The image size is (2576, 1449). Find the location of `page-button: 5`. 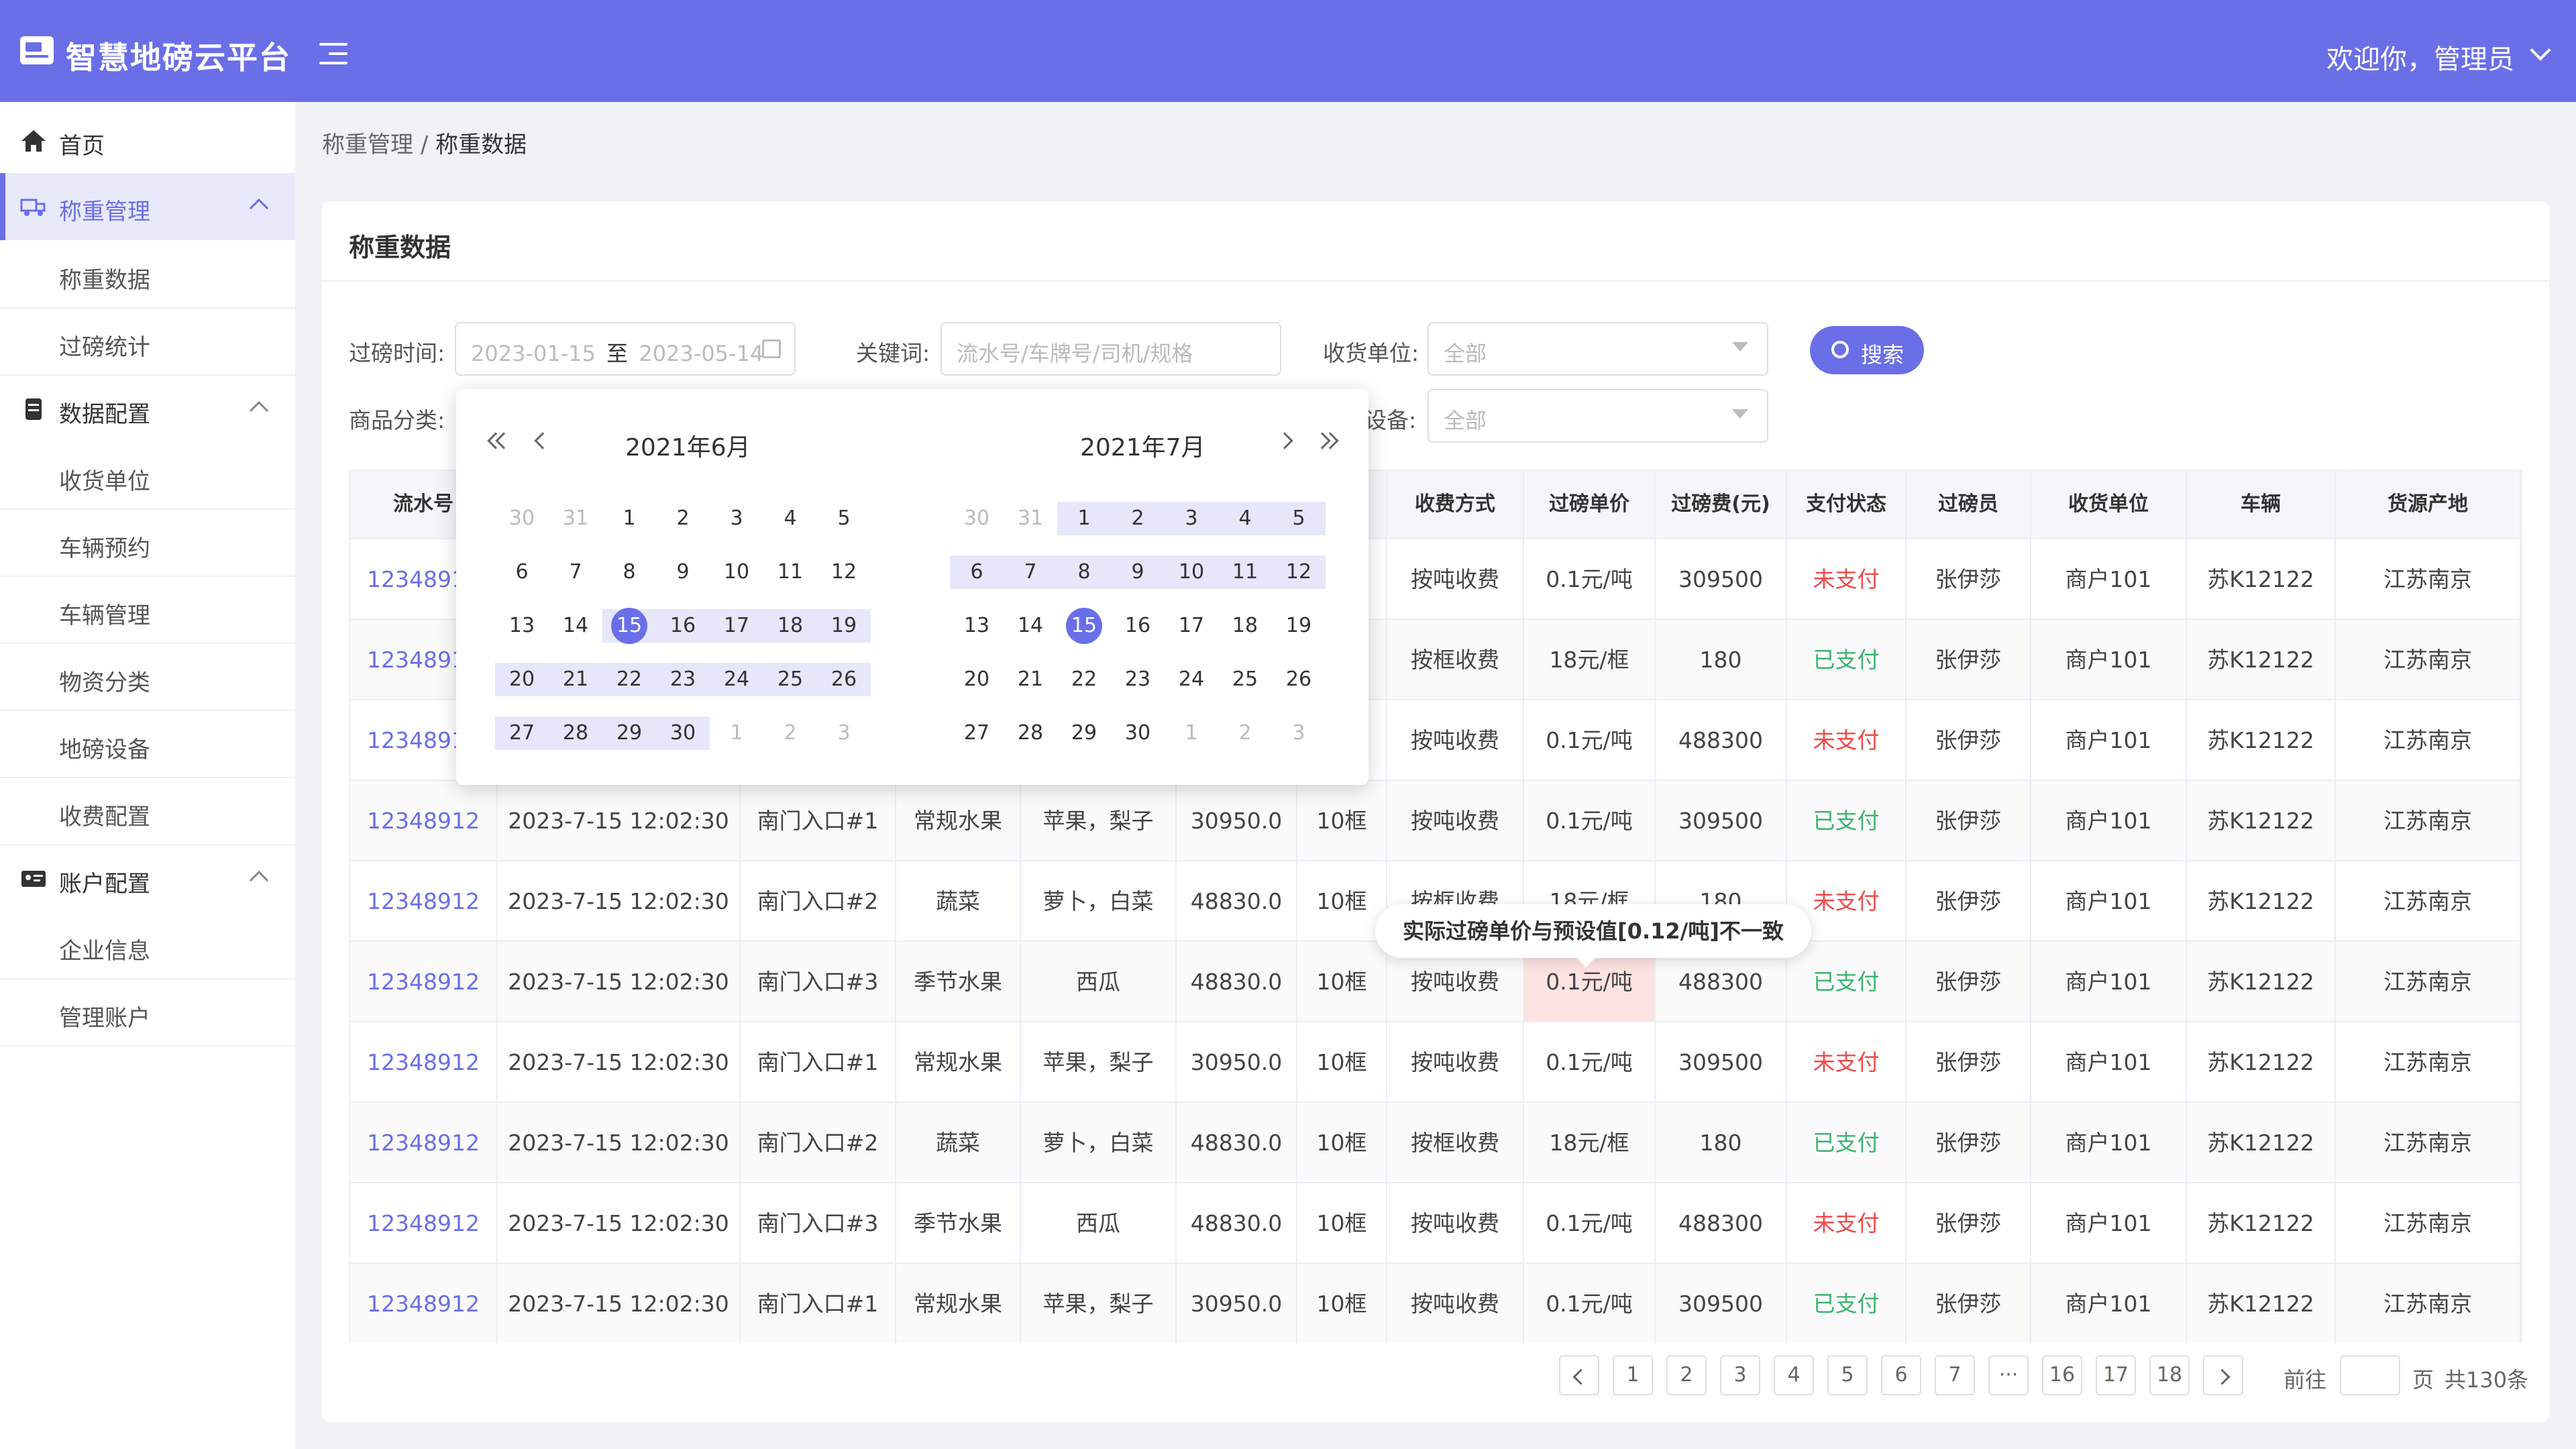

page-button: 5 is located at coordinates (1847, 1375).